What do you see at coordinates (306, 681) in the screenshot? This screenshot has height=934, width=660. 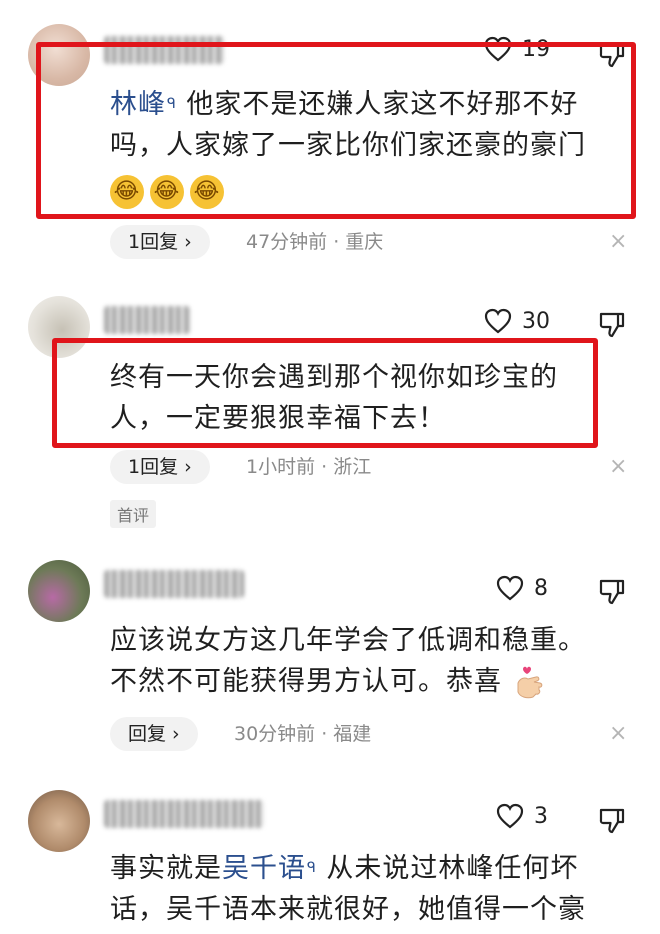 I see `comment-line: 不然不可能获得男方认可。恭喜` at bounding box center [306, 681].